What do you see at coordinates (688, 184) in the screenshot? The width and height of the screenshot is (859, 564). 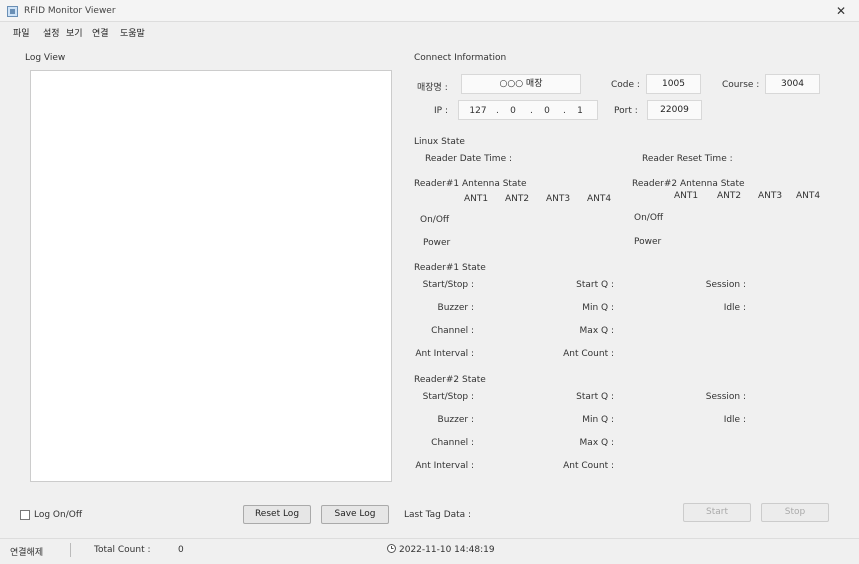 I see `antenna2-title: Reader#2 Antenna State` at bounding box center [688, 184].